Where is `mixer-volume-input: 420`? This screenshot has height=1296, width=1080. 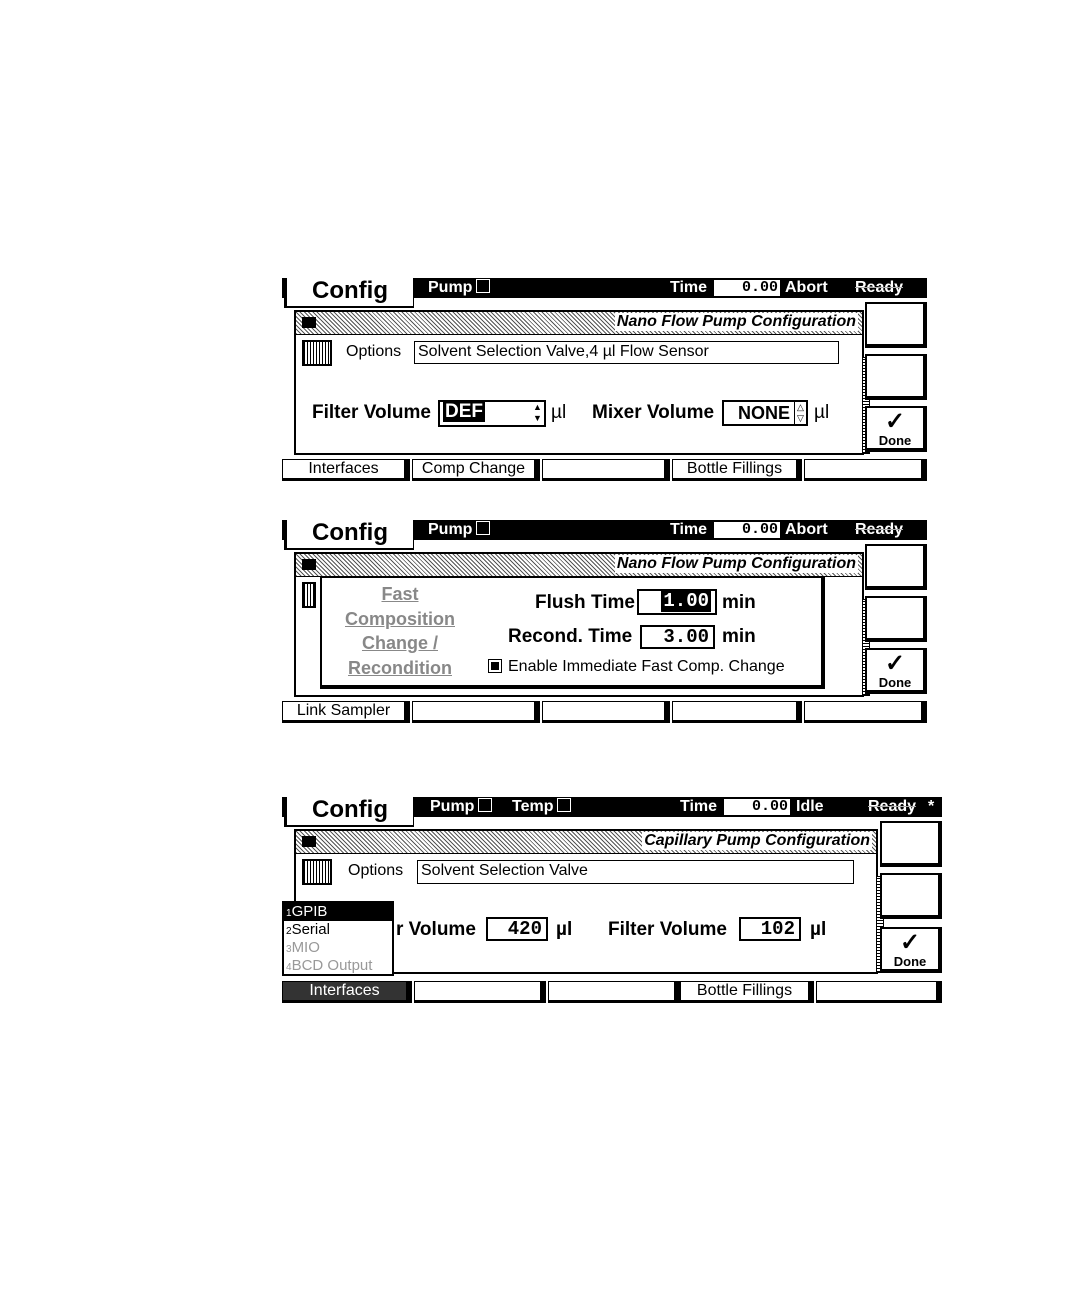 mixer-volume-input: 420 is located at coordinates (517, 929).